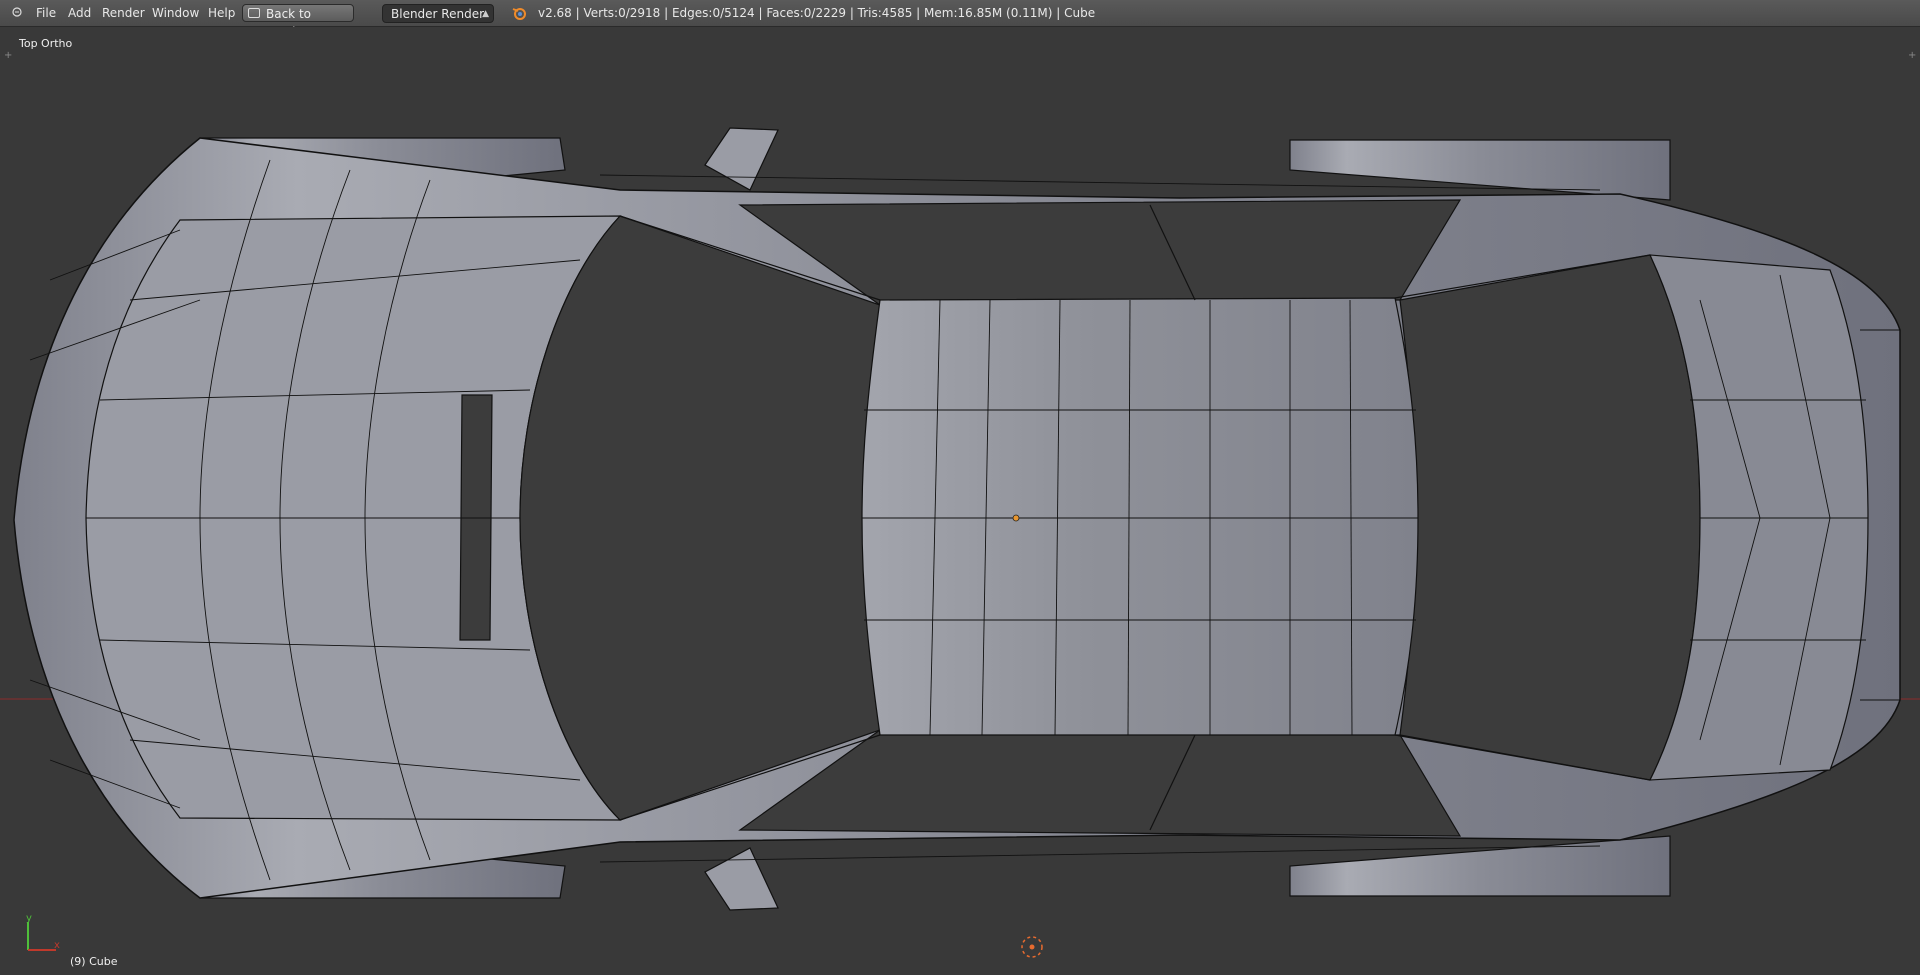 Image resolution: width=1920 pixels, height=975 pixels. I want to click on editor-type-icon, so click(17, 13).